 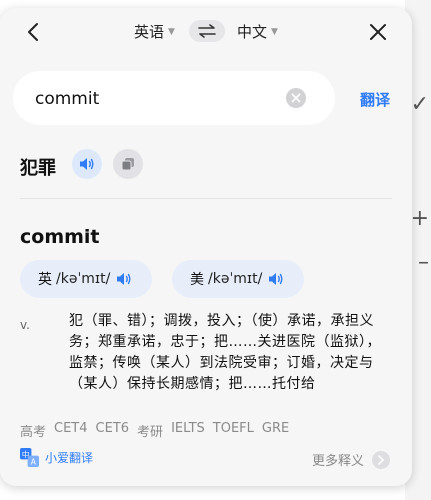 What do you see at coordinates (381, 459) in the screenshot?
I see `chevron-right-icon` at bounding box center [381, 459].